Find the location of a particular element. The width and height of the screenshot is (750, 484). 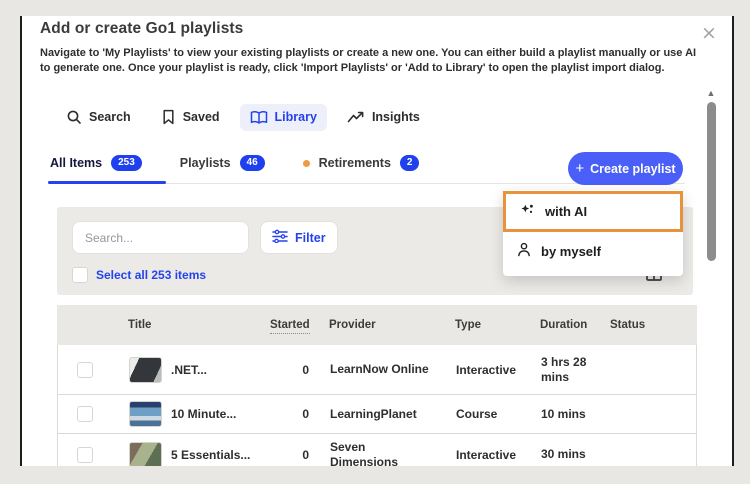

close-icon: × is located at coordinates (709, 33).